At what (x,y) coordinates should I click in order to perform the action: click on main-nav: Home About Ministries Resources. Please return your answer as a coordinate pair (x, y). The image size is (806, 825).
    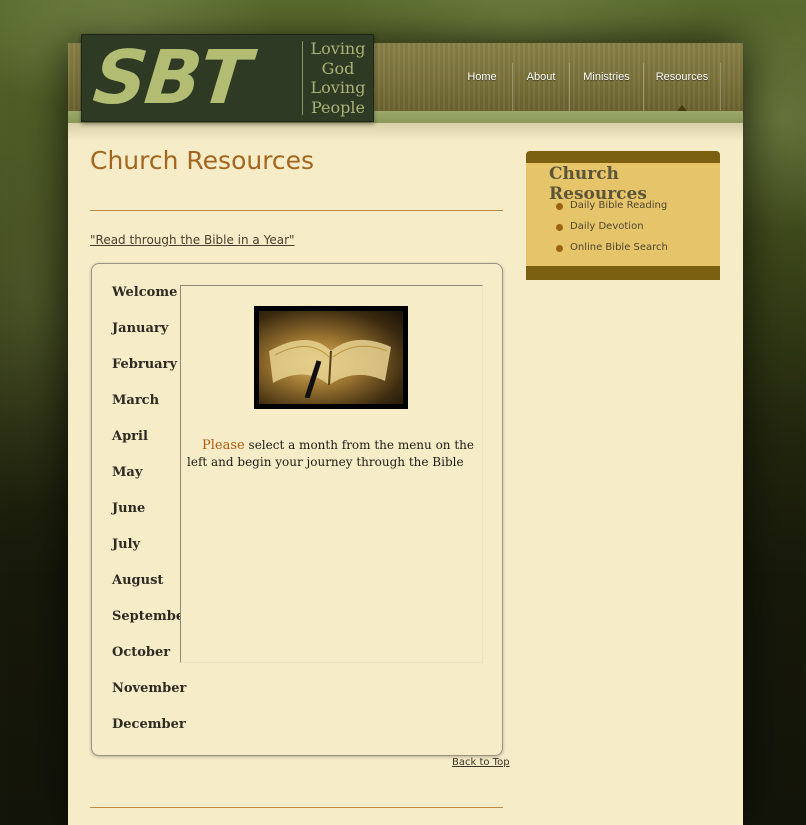
    Looking at the image, I should click on (586, 77).